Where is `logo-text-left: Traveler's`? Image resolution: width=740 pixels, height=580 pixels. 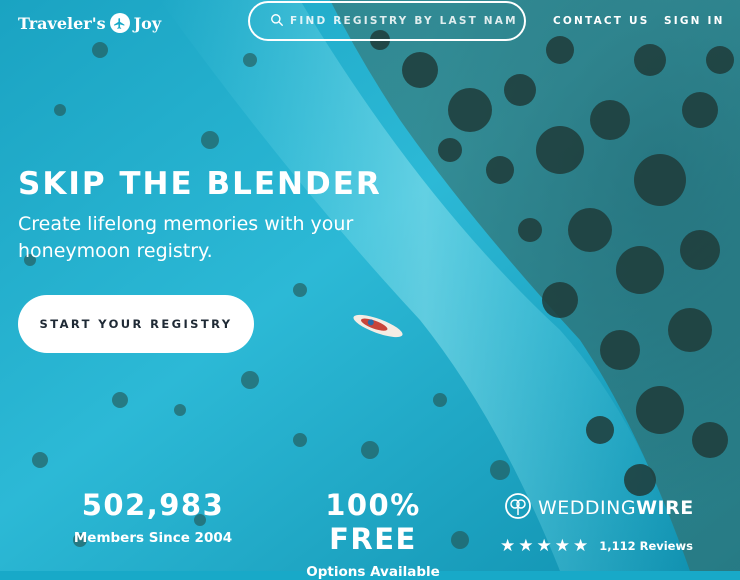
logo-text-left: Traveler's is located at coordinates (62, 23).